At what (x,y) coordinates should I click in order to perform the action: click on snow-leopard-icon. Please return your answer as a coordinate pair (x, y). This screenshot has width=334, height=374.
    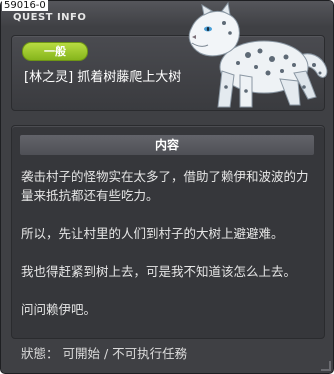
    Looking at the image, I should click on (258, 54).